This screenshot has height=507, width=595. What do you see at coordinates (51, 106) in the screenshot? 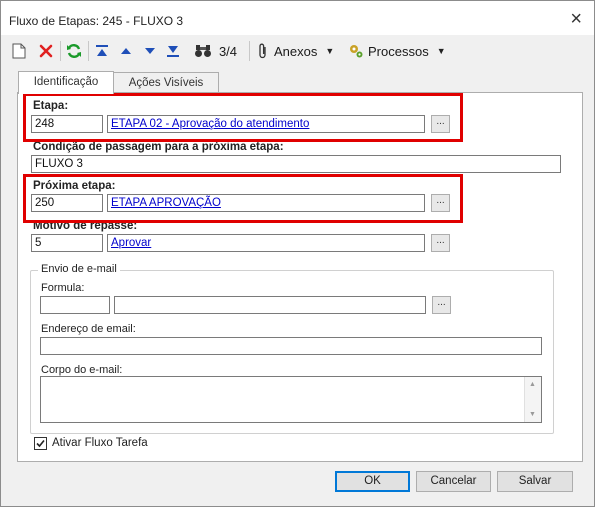
I see `etapa-label: Etapa:` at bounding box center [51, 106].